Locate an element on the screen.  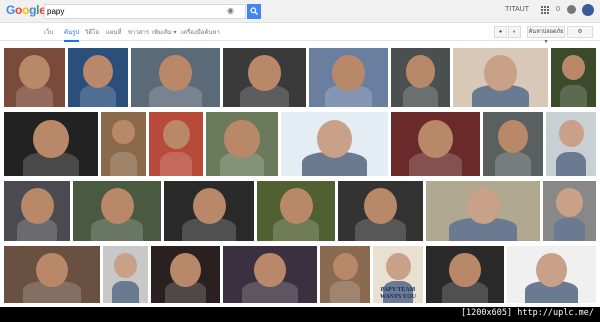
magnifier-icon is located at coordinates (254, 11).